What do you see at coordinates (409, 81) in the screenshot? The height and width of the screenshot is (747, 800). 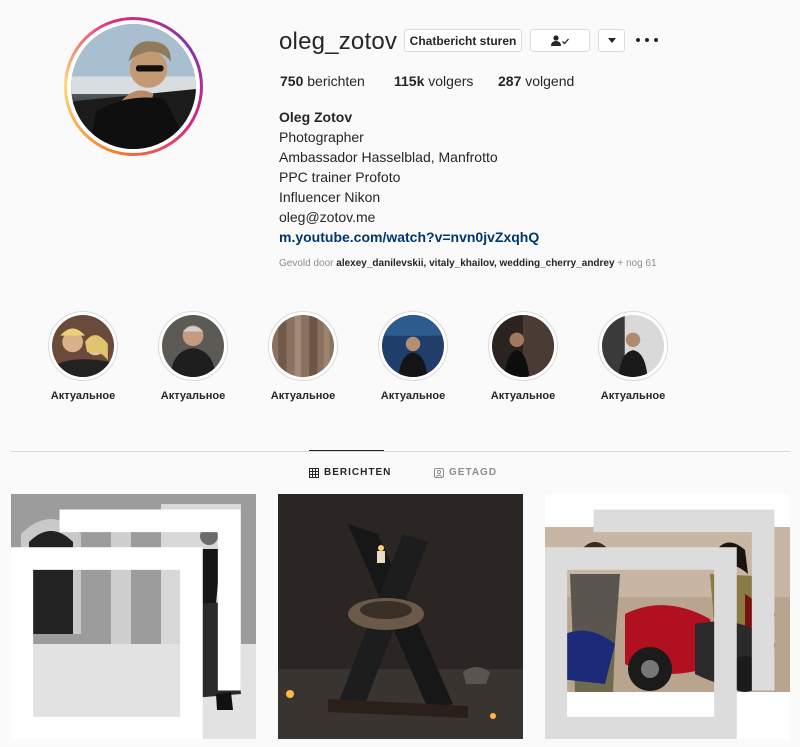 I see `followers-count: 115k` at bounding box center [409, 81].